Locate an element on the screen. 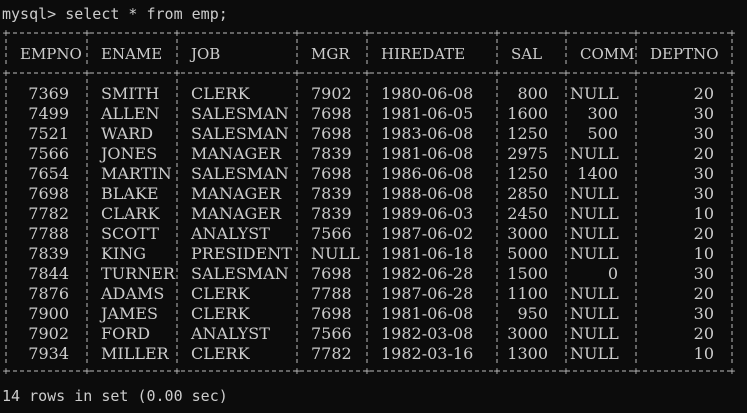 The width and height of the screenshot is (747, 413). column-header-deptno: DEPTNO is located at coordinates (684, 54).